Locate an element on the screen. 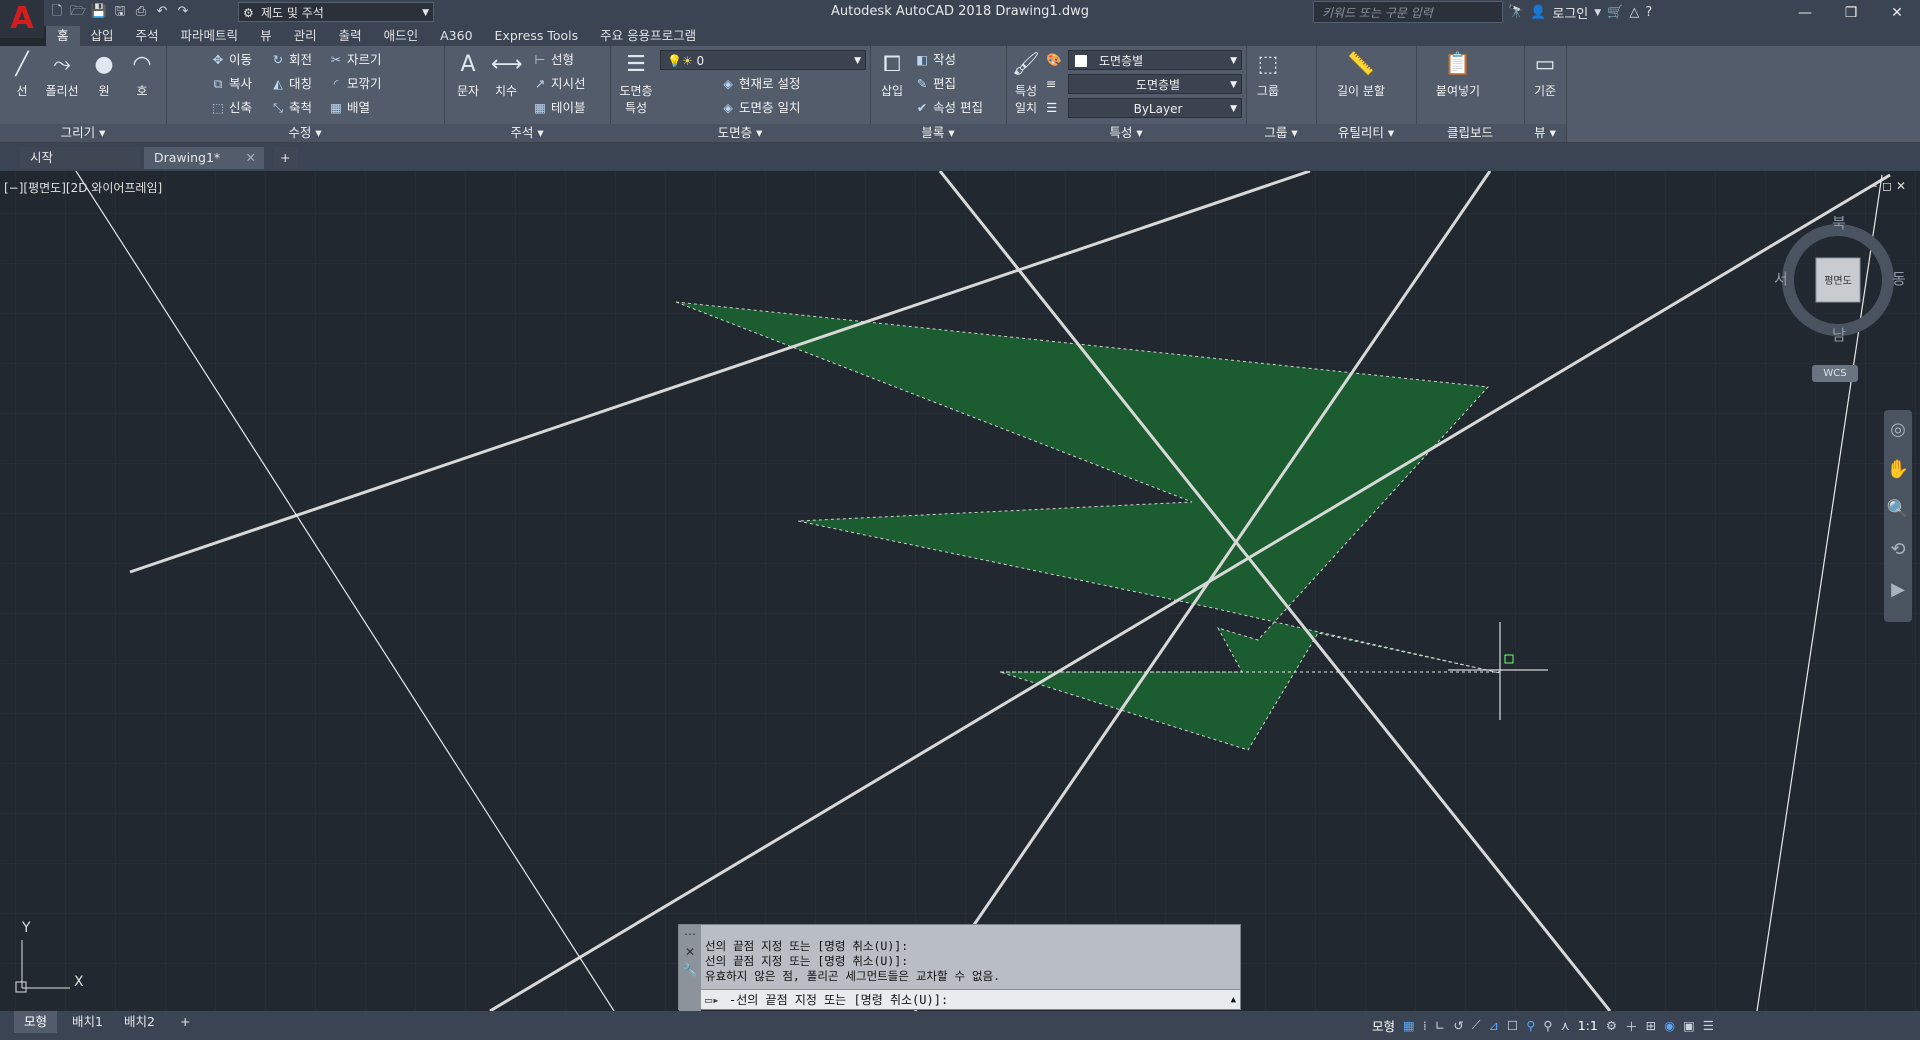 Image resolution: width=1920 pixels, height=1040 pixels. polyline-button: ⤳ 폴리선 is located at coordinates (62, 74).